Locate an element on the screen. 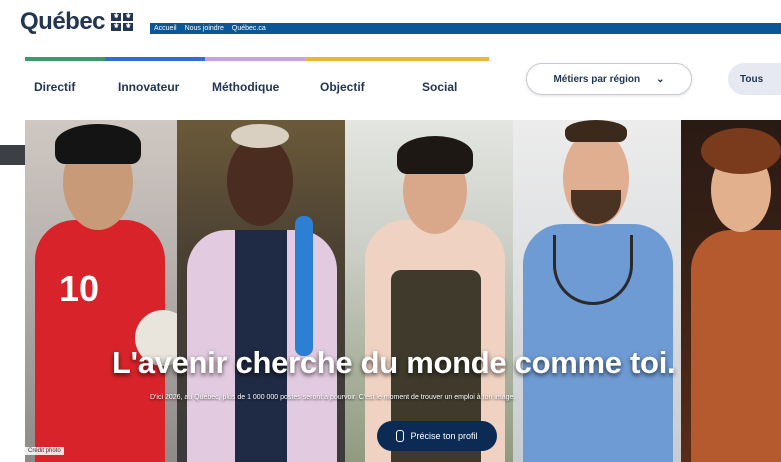 This screenshot has width=781, height=462. strip-purple is located at coordinates (255, 59).